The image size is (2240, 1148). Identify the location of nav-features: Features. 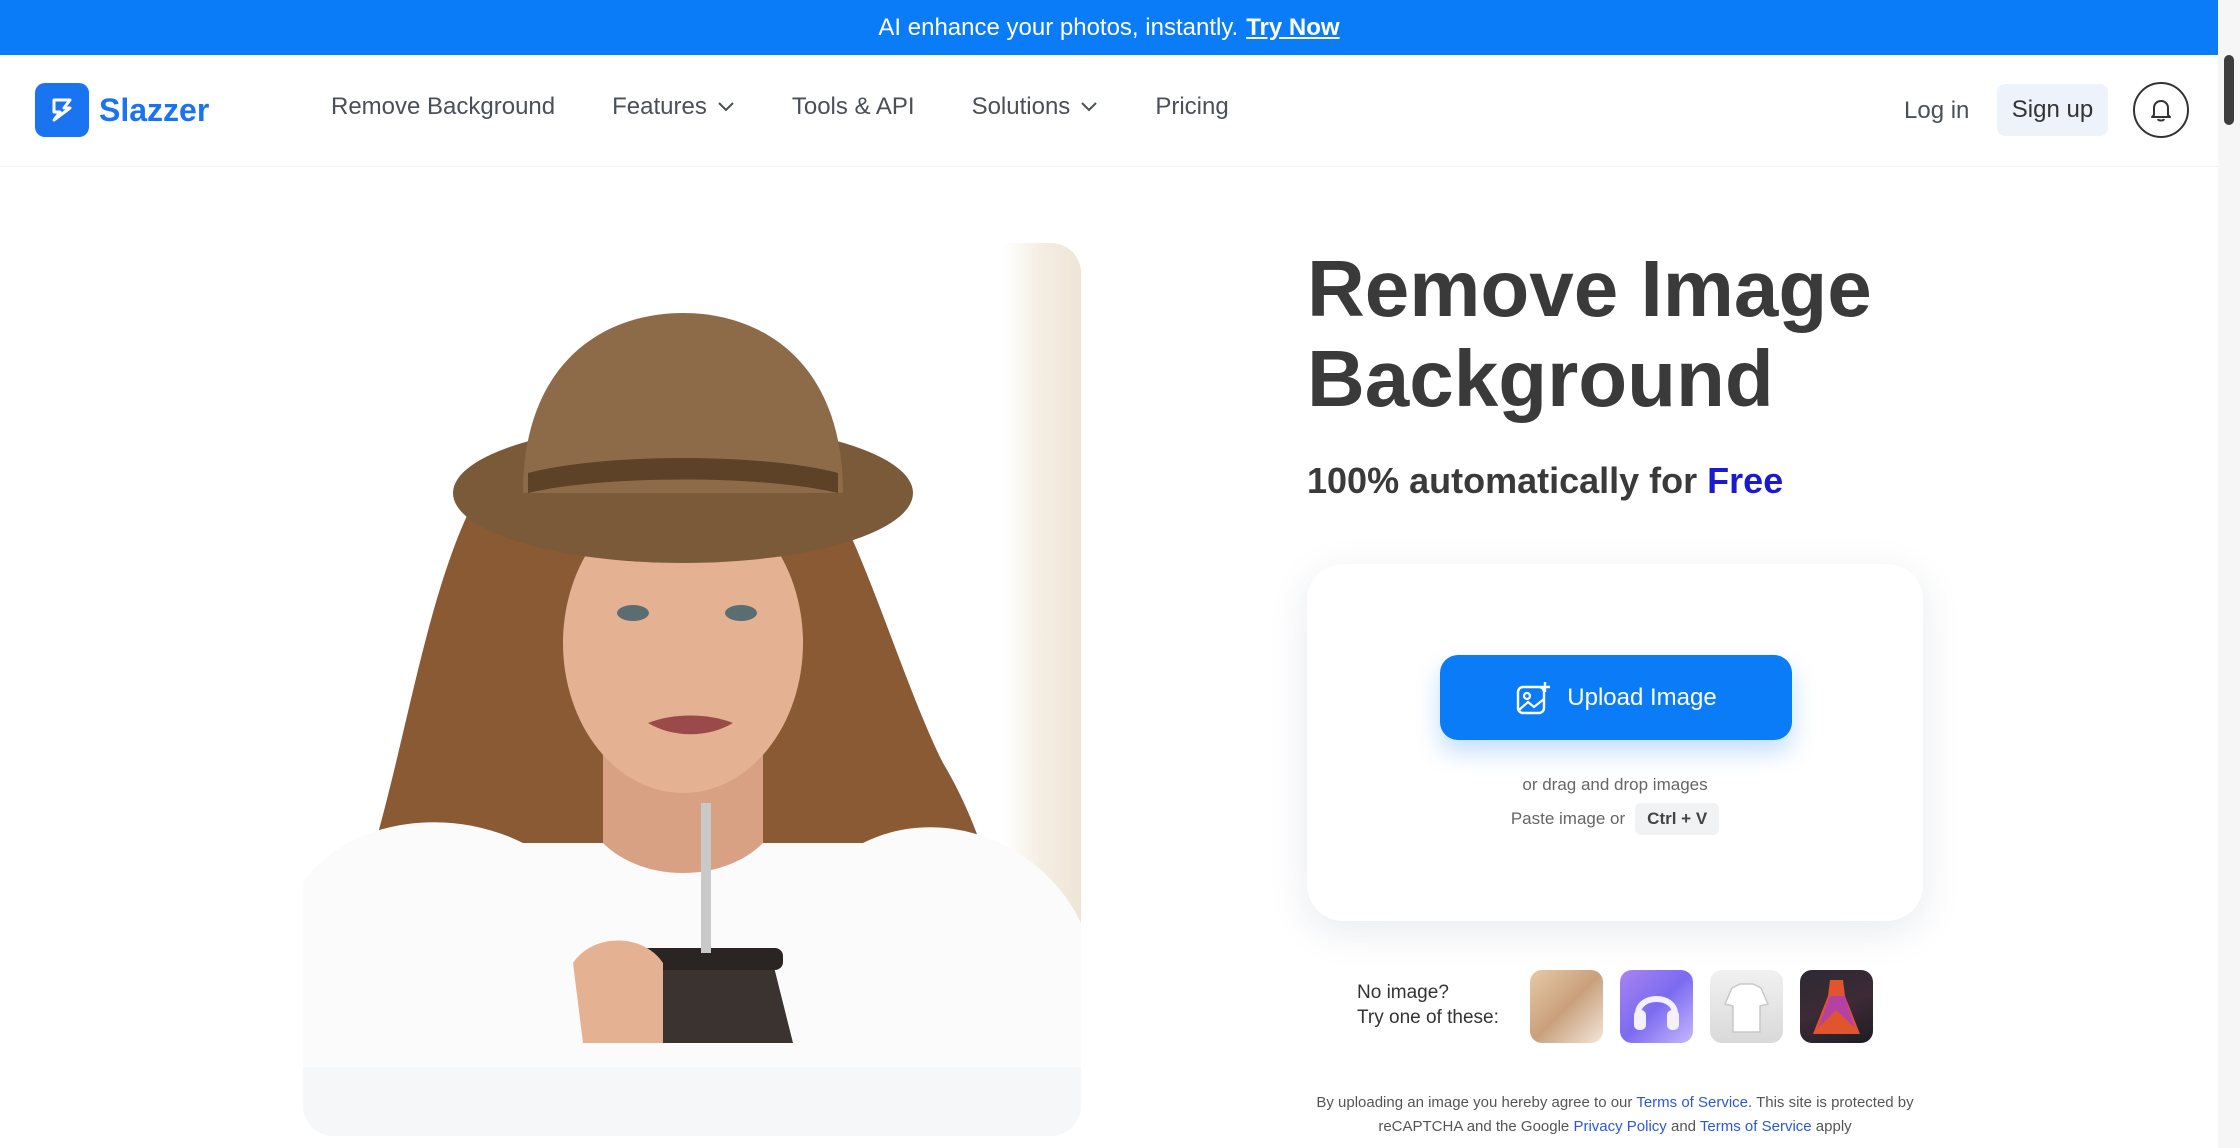
(673, 107).